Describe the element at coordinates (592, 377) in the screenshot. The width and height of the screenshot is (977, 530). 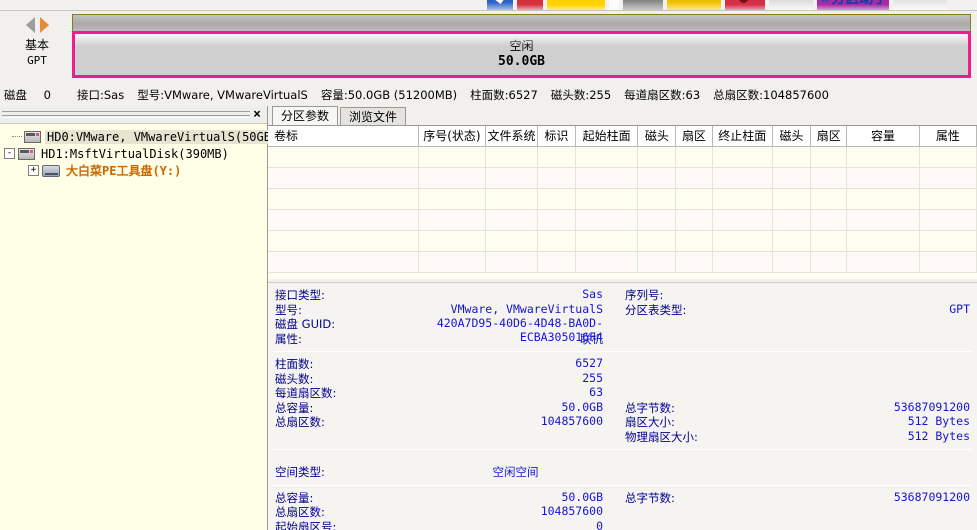
I see `value-heads: 255` at that location.